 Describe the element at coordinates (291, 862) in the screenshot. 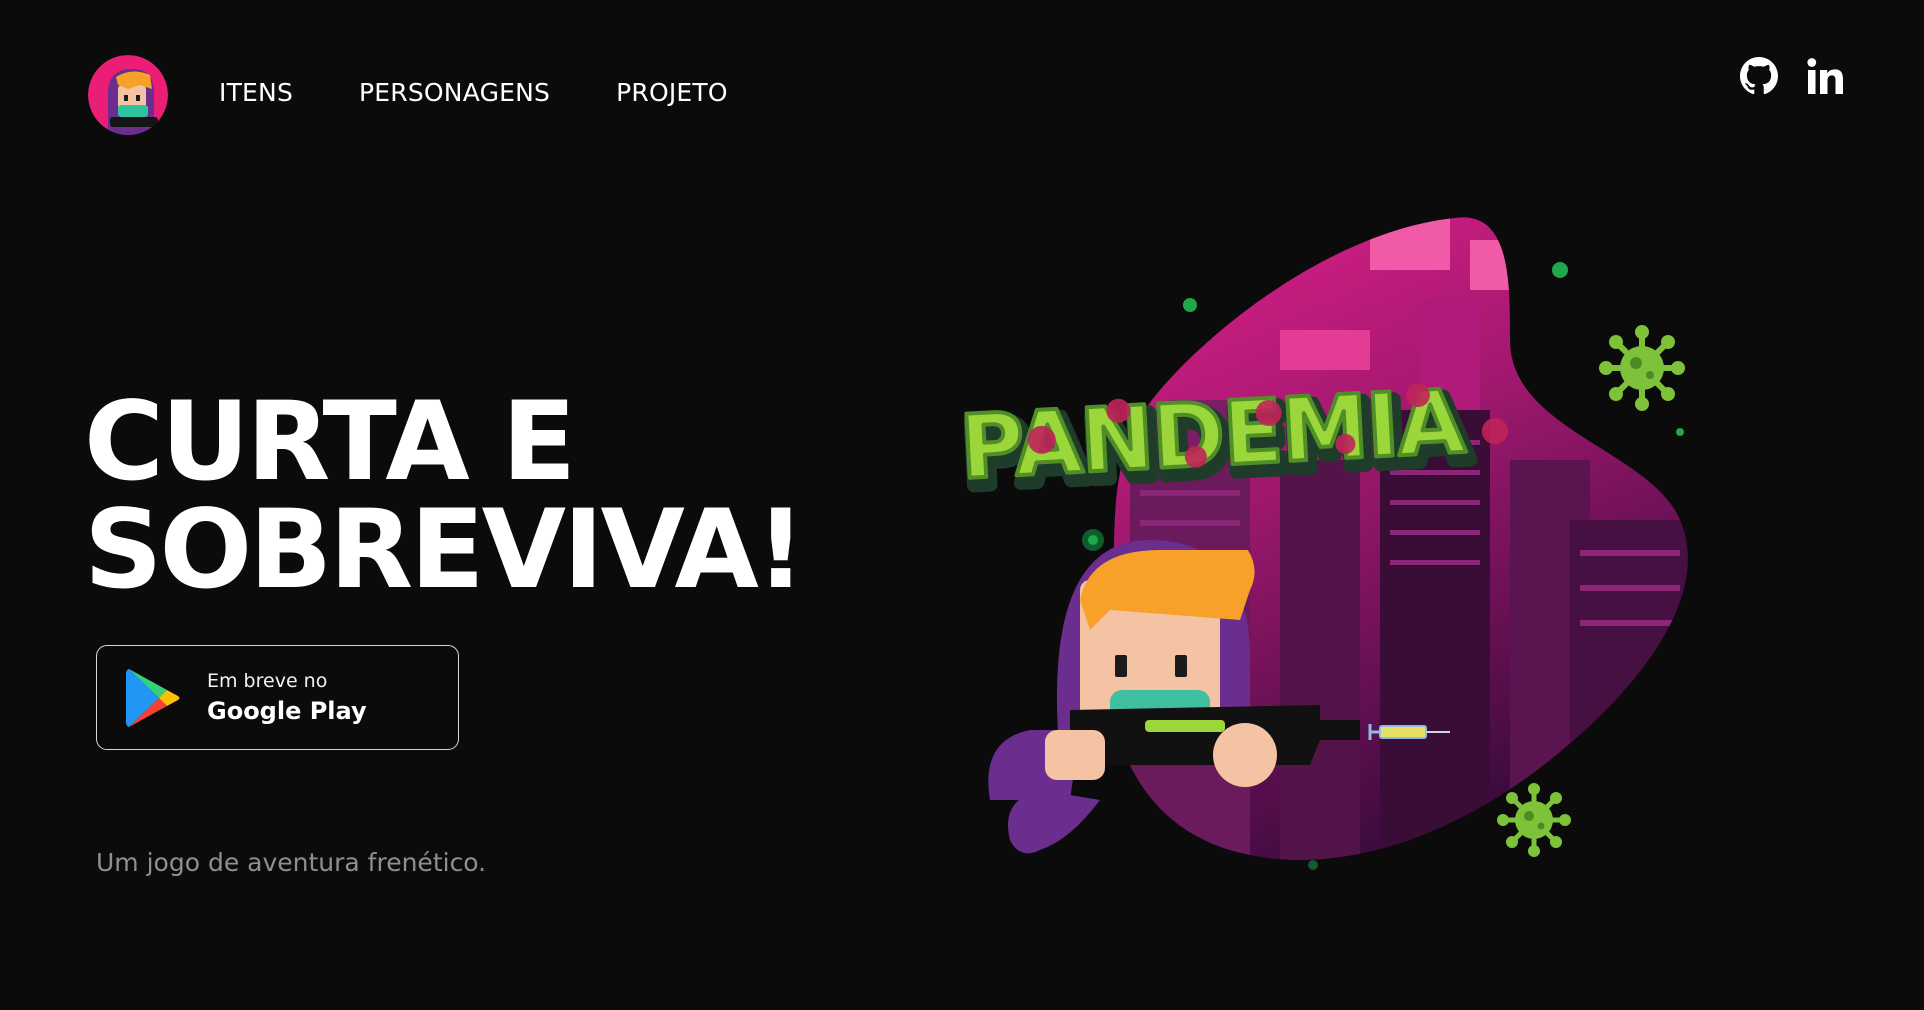

I see `hero-tagline: Um jogo de aventura frenético.` at that location.